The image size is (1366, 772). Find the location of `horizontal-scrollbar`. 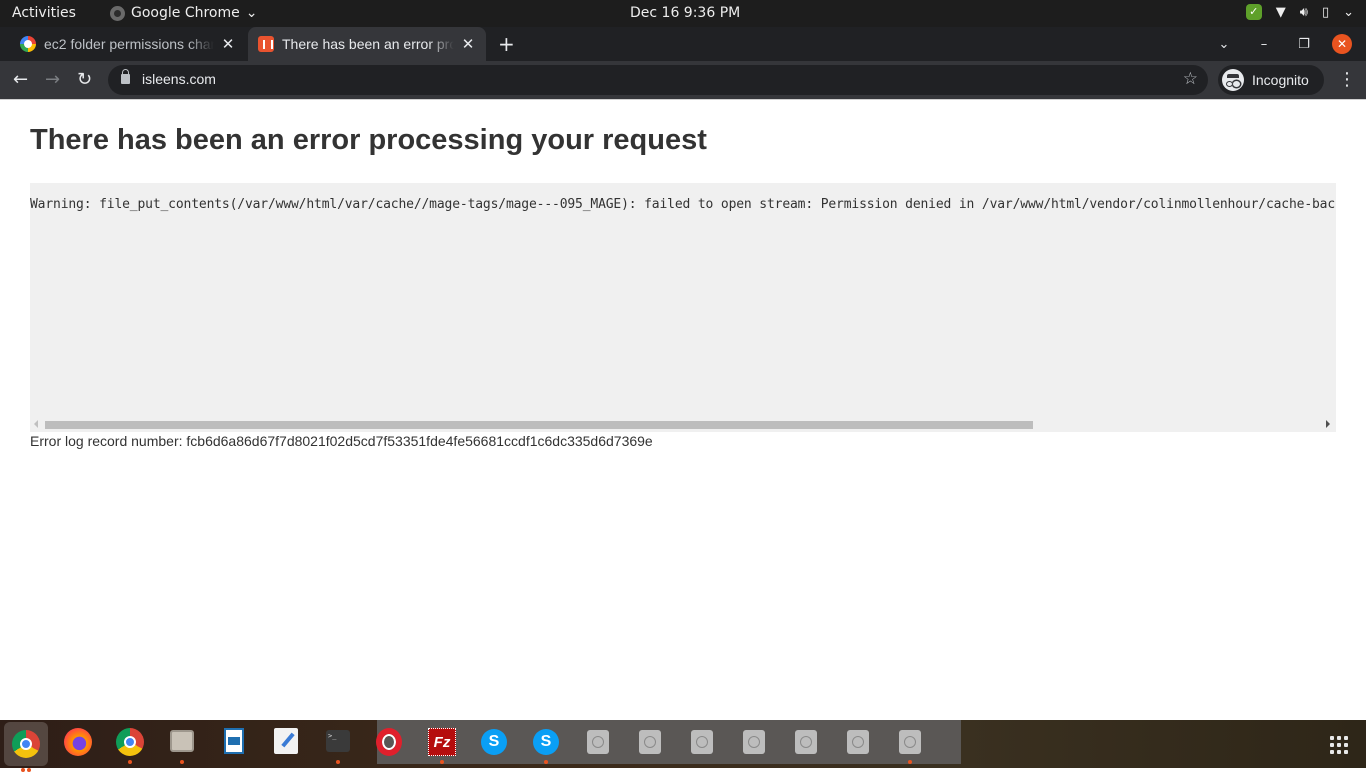

horizontal-scrollbar is located at coordinates (683, 424).